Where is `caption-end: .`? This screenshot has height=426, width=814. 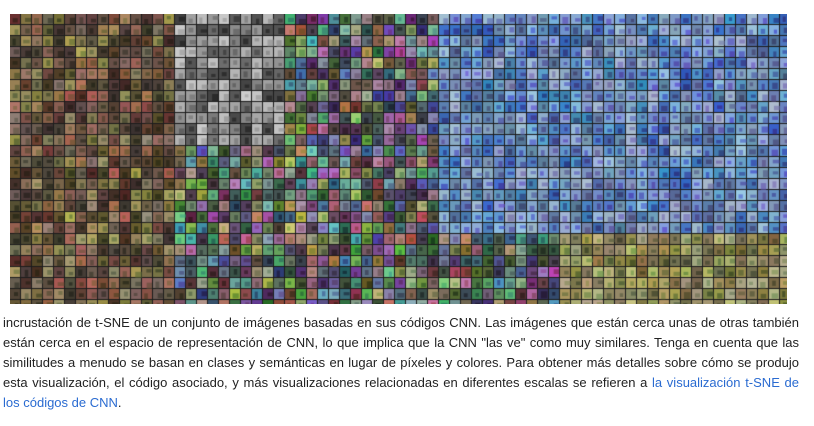 caption-end: . is located at coordinates (119, 402).